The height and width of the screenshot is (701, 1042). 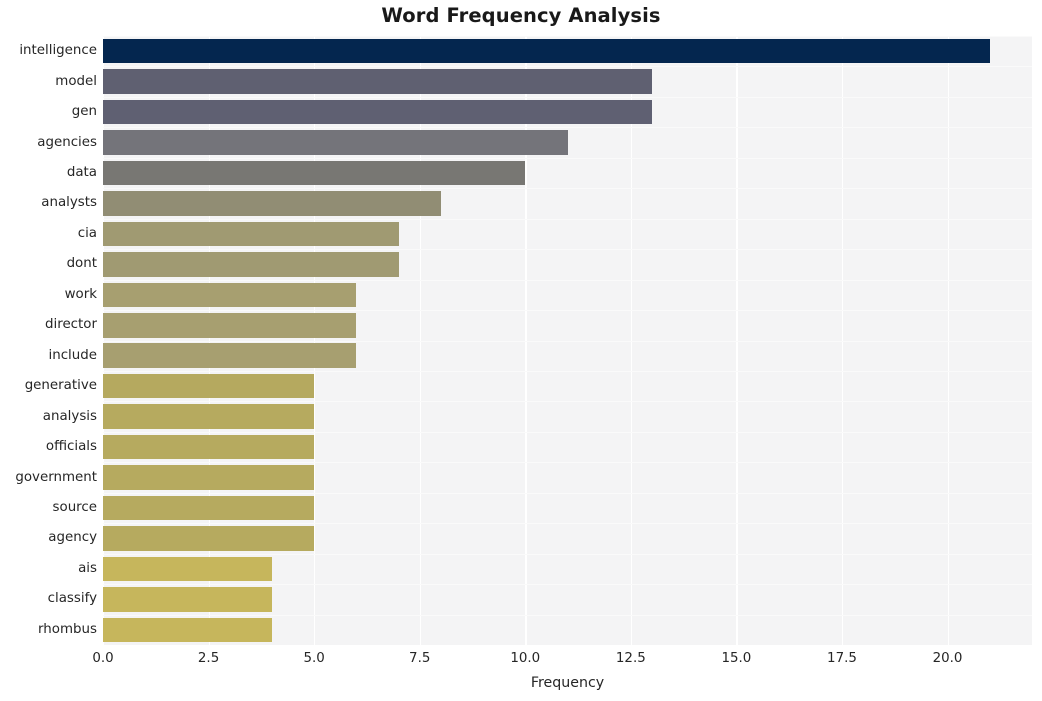 I want to click on x-axis-tick-labels: 0.0 2.5 5.0 7.5 10.0 12.5 15.0 17.5 20.0, so click(x=521, y=662).